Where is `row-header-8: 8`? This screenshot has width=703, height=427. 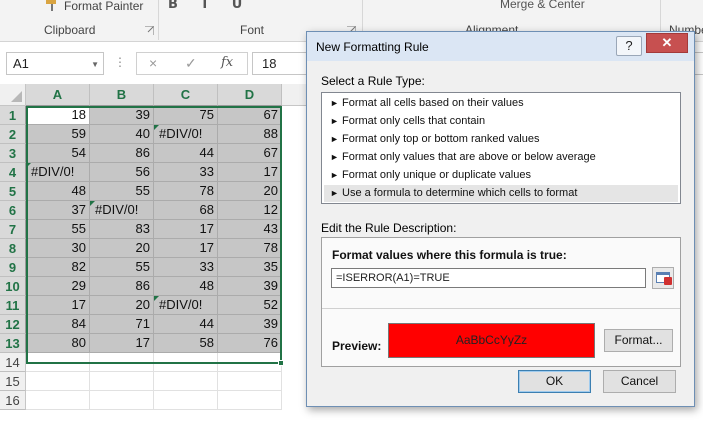 row-header-8: 8 is located at coordinates (13, 248).